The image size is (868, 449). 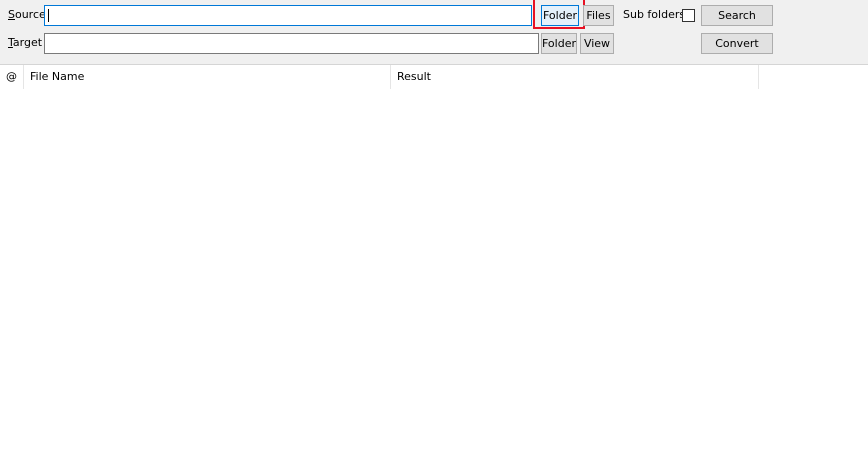 What do you see at coordinates (27, 42) in the screenshot?
I see `target-label-text: arget` at bounding box center [27, 42].